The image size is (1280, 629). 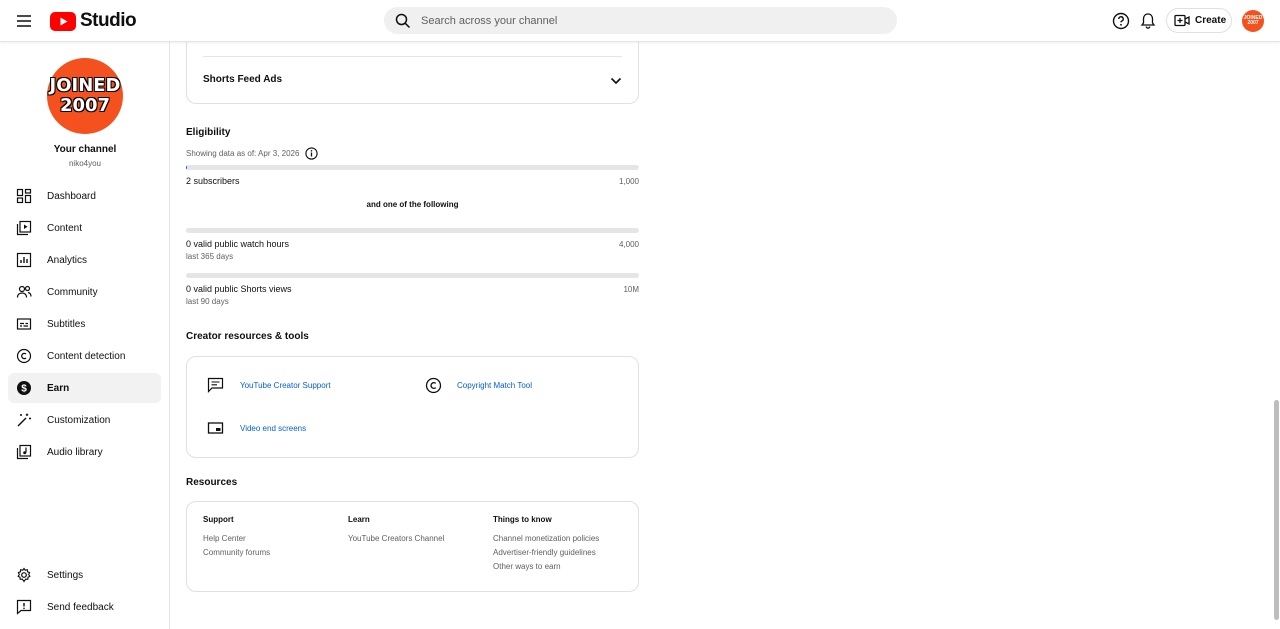 I want to click on hamburger-menu-icon, so click(x=24, y=21).